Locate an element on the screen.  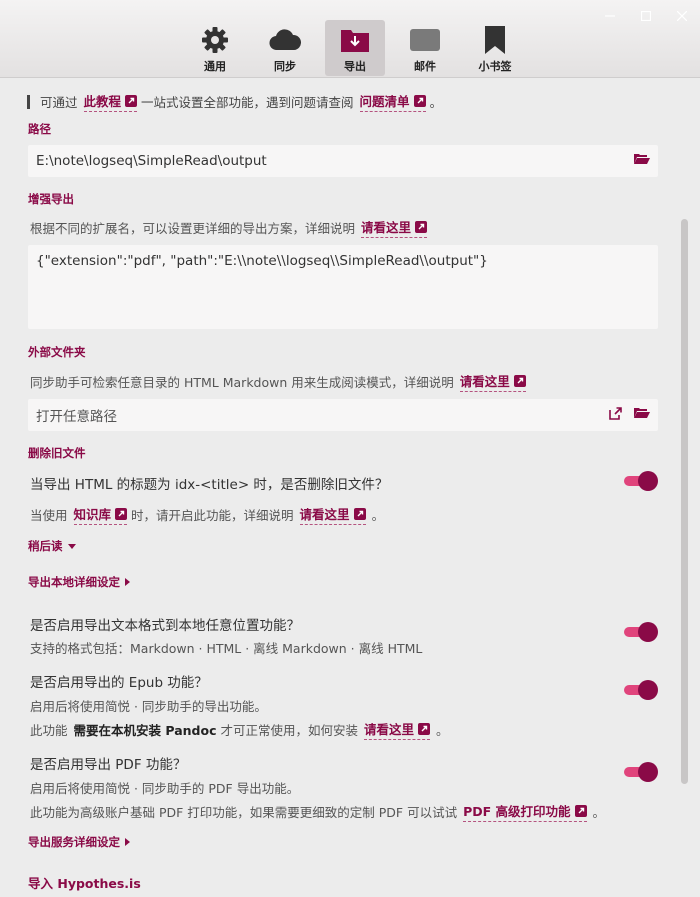
title-bar: 通用 同步 导出 邮件 小书签 is located at coordinates (350, 39).